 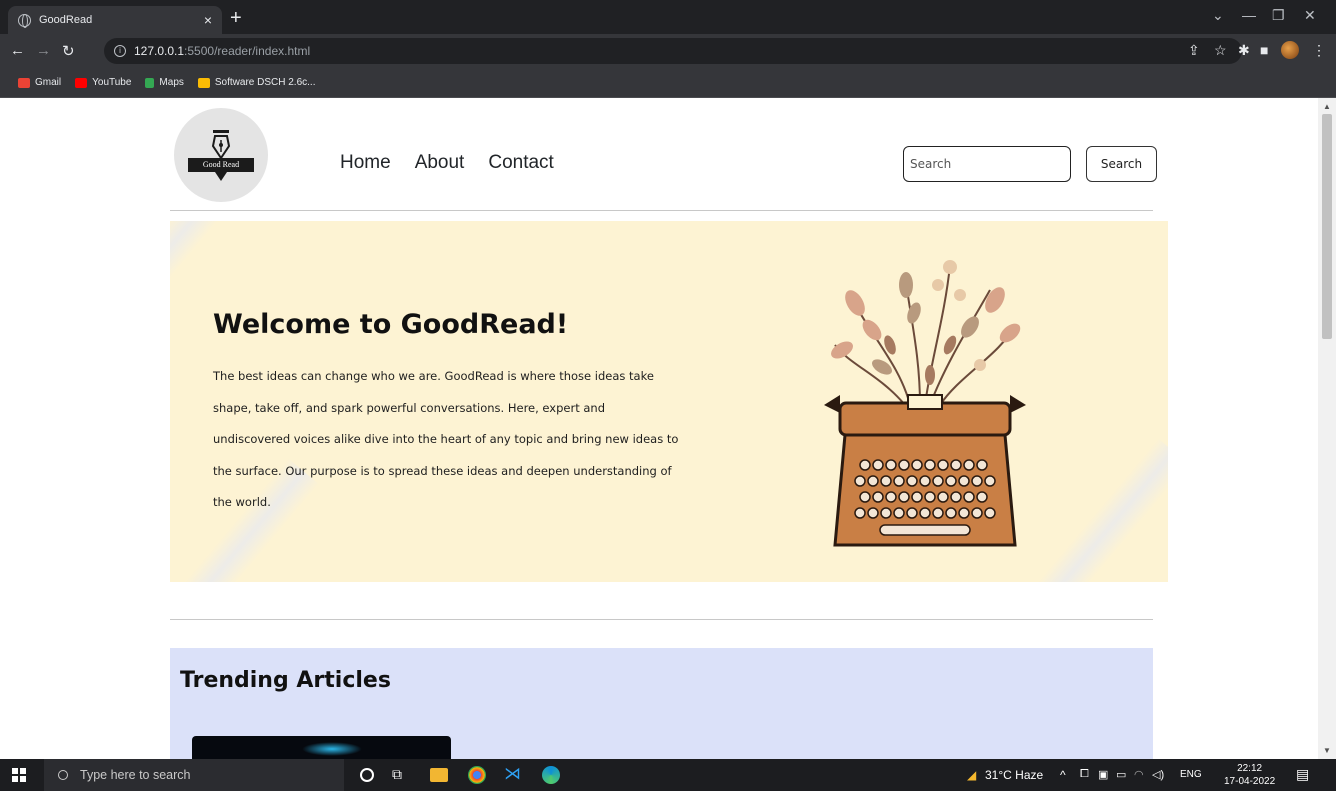 What do you see at coordinates (439, 775) in the screenshot?
I see `file-explorer-icon` at bounding box center [439, 775].